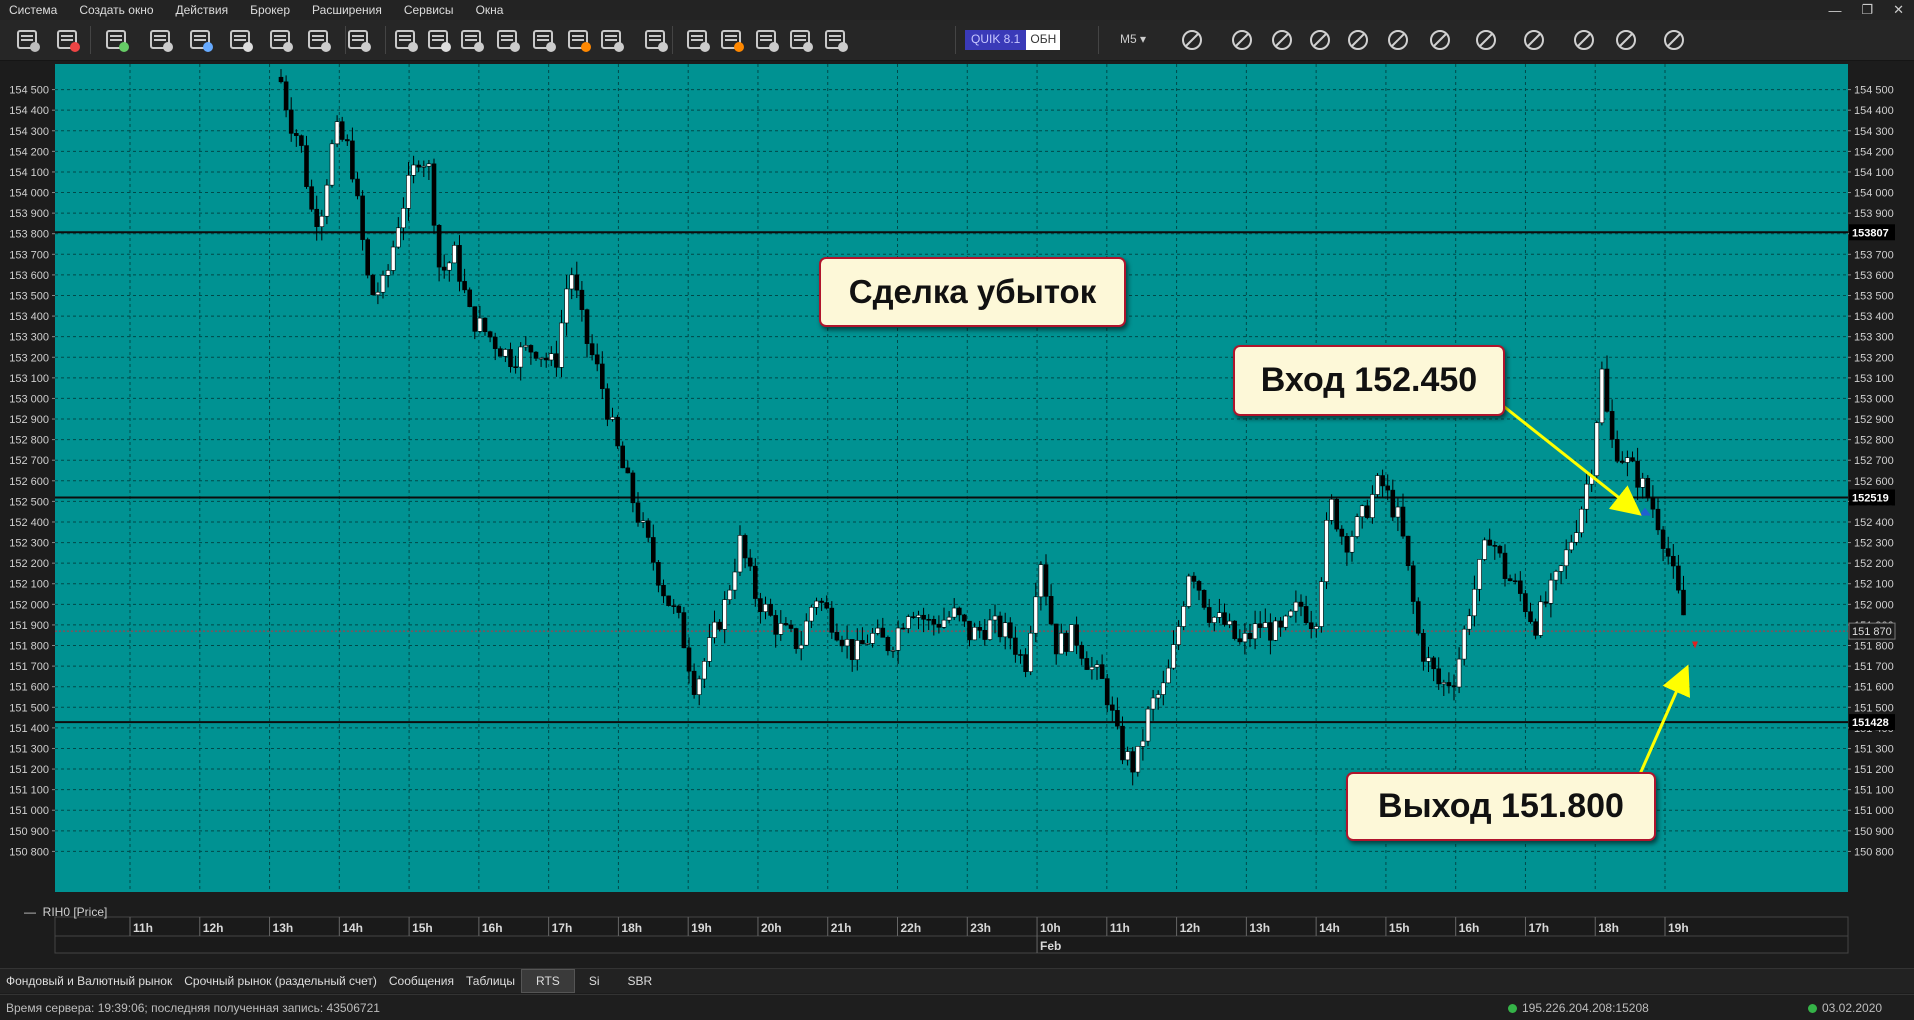 Image resolution: width=1914 pixels, height=1020 pixels. I want to click on hide-icon, so click(1626, 40).